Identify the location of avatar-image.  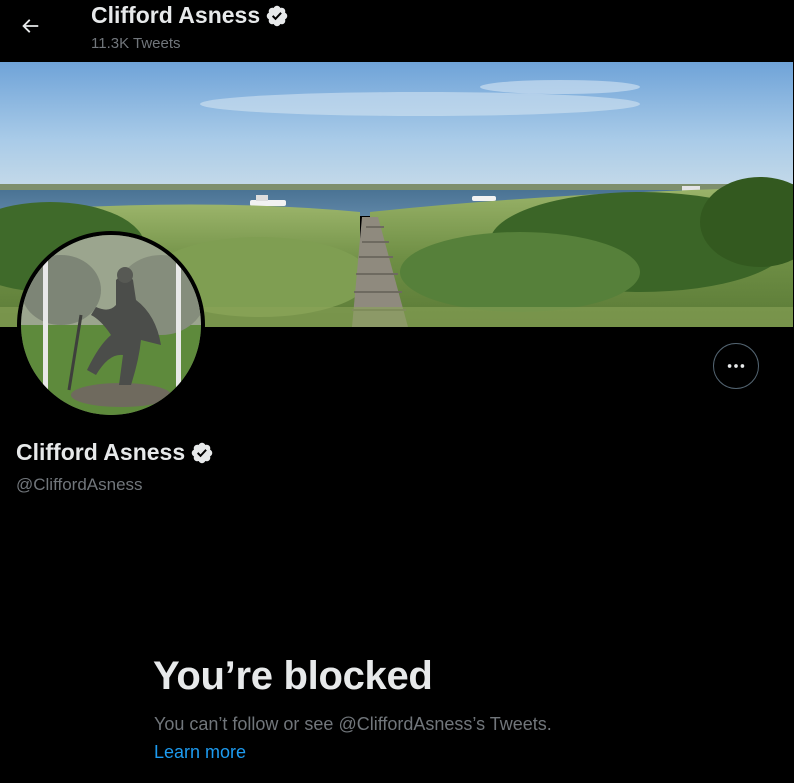
(111, 325).